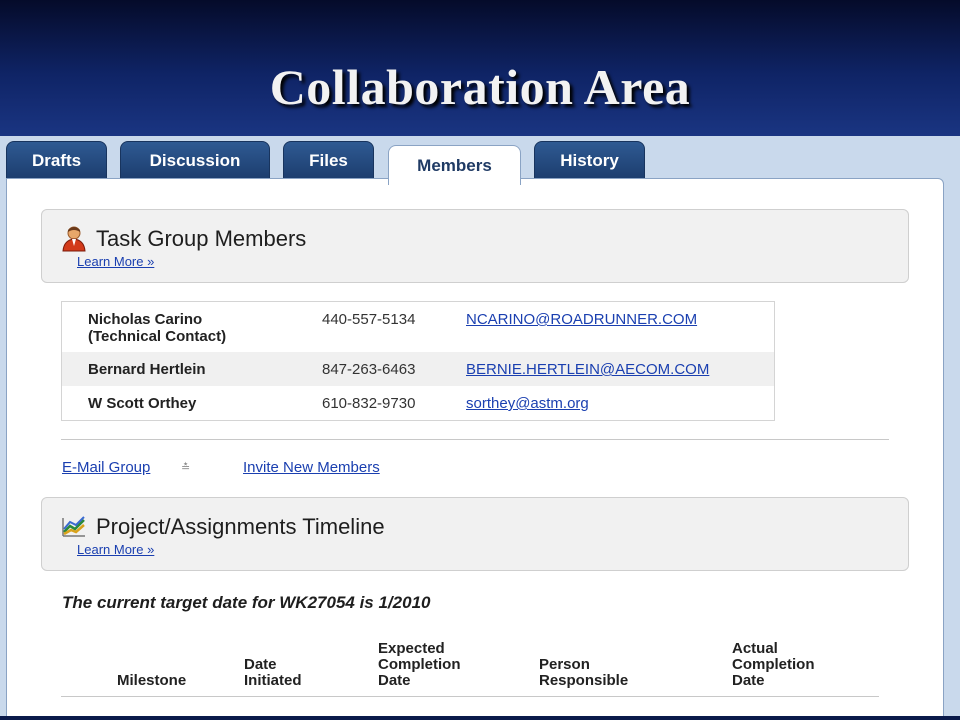 The height and width of the screenshot is (720, 960). What do you see at coordinates (454, 165) in the screenshot?
I see `tab-members: Members` at bounding box center [454, 165].